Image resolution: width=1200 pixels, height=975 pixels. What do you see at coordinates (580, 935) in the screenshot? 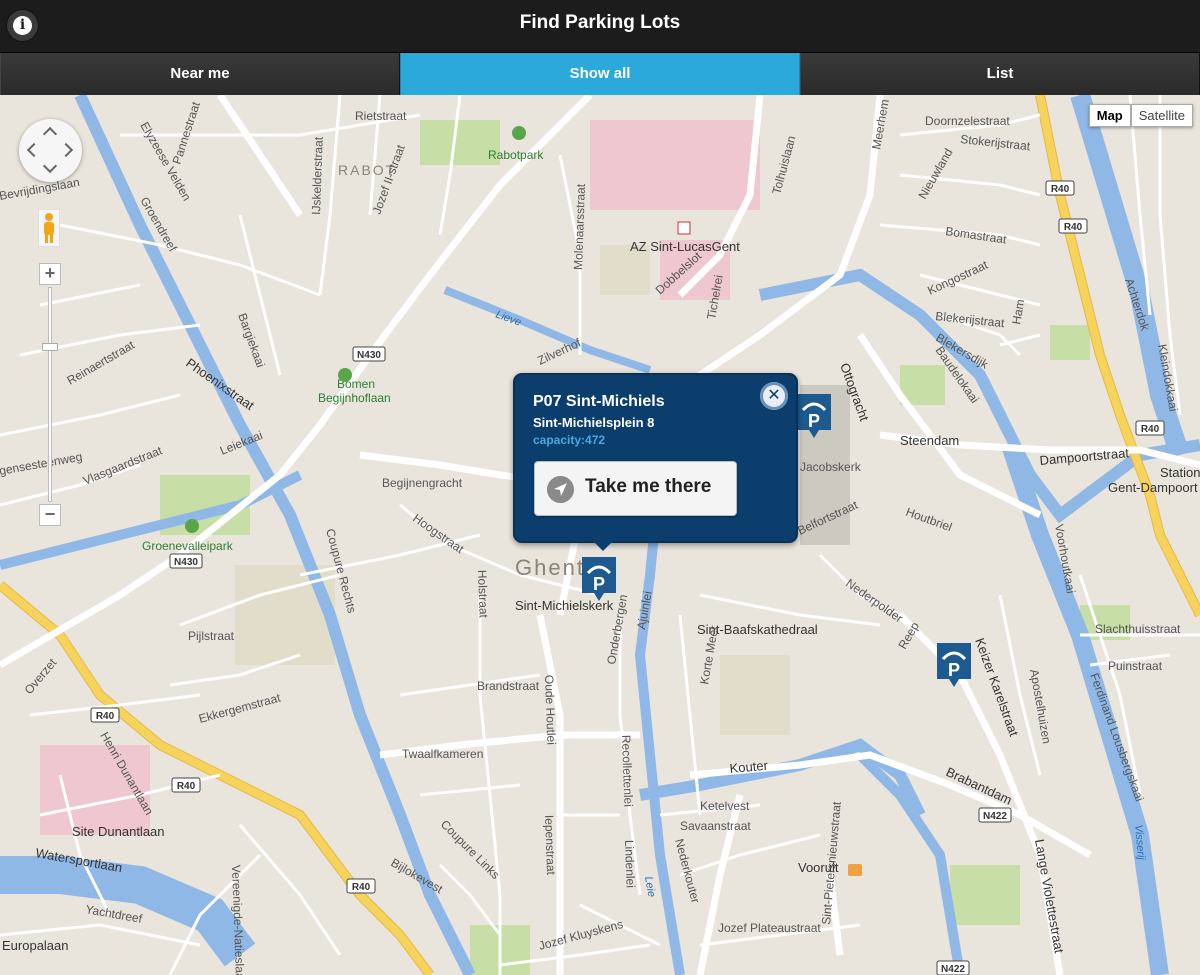
I see `map-label: Jozef Kluyskens` at bounding box center [580, 935].